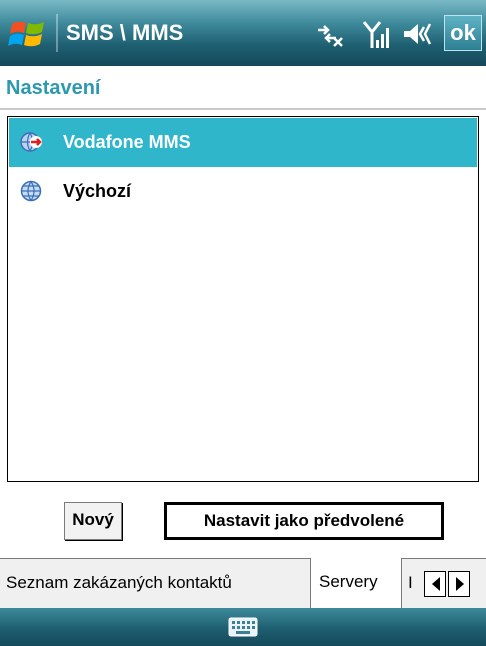 The width and height of the screenshot is (486, 646). I want to click on list-item-label: Výchozí, so click(97, 191).